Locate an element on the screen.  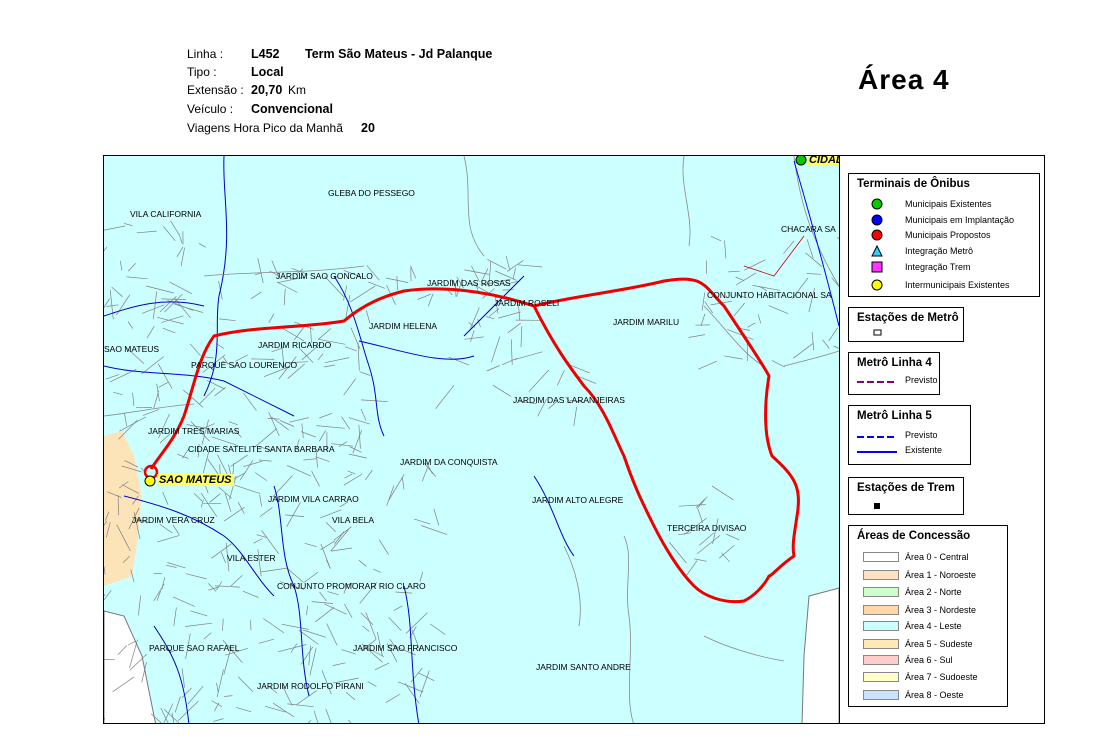
veiculo-value: Convencional is located at coordinates (292, 109).